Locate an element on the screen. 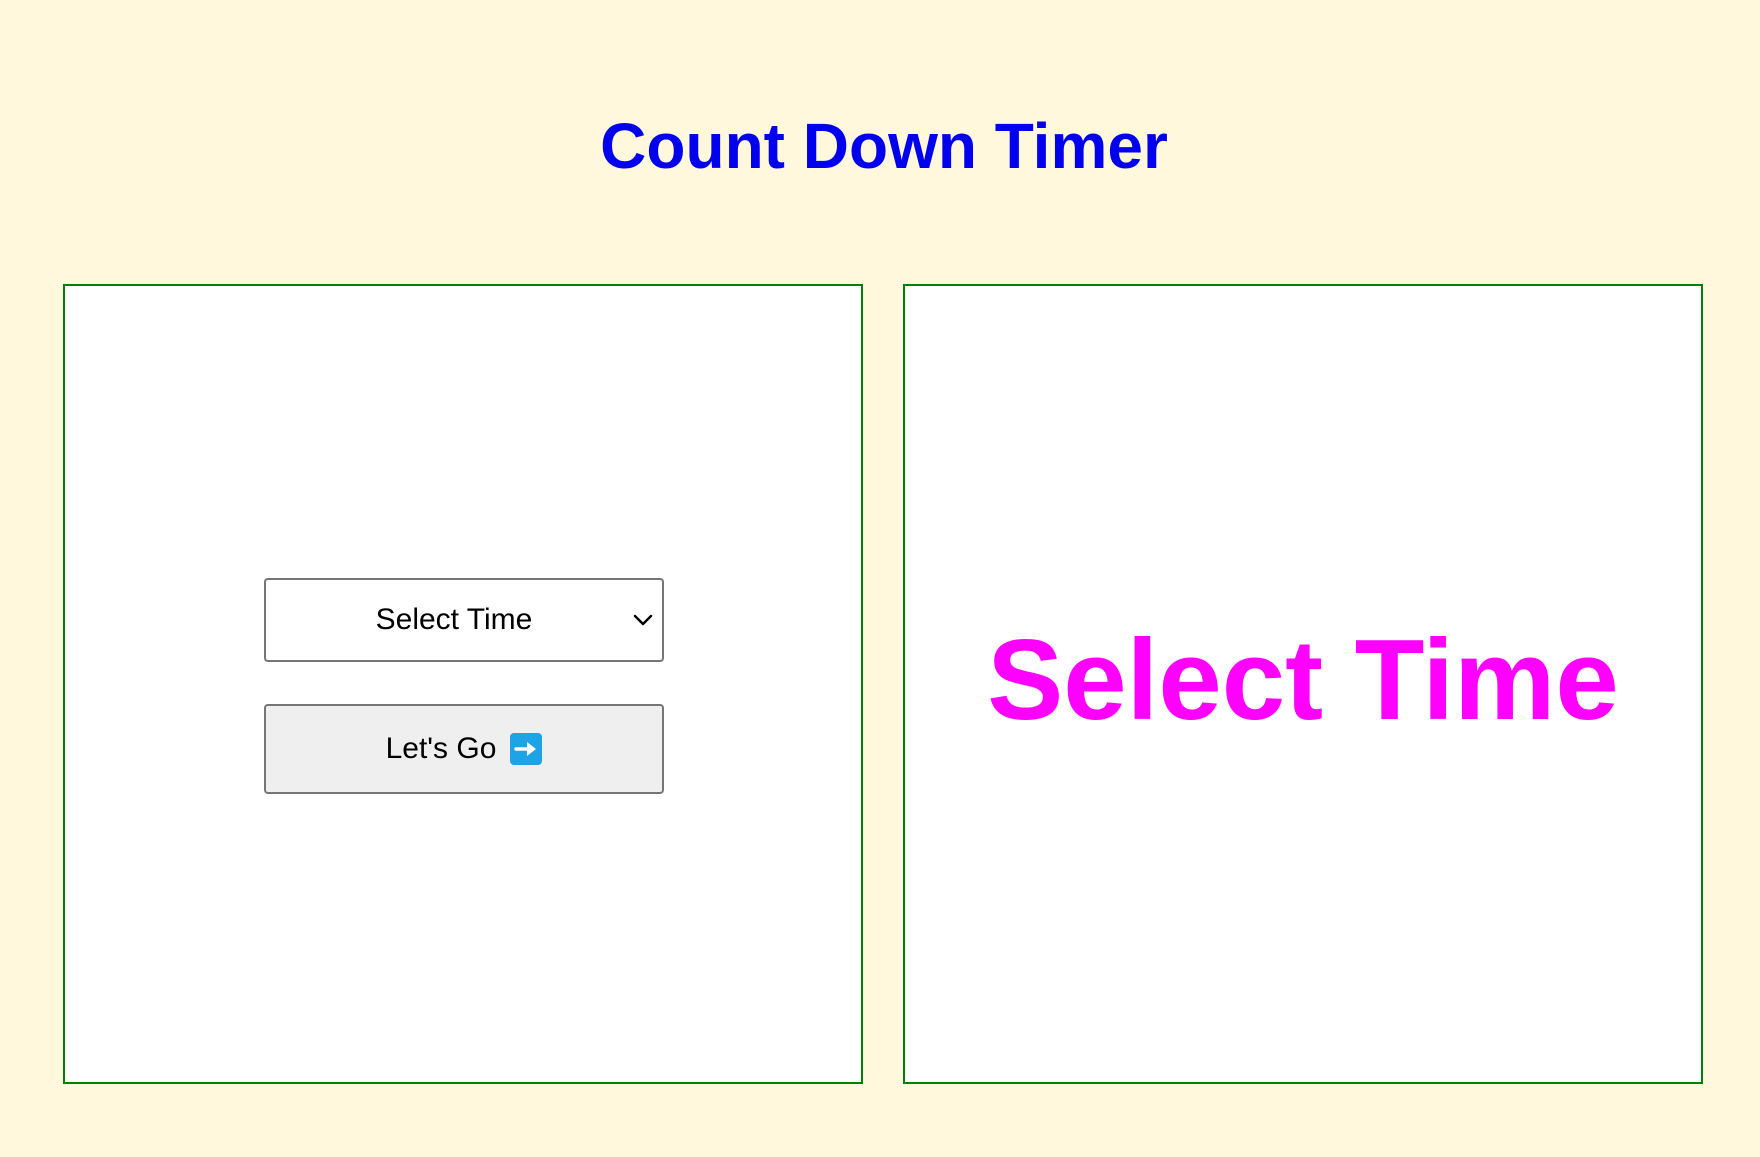 This screenshot has width=1760, height=1157. chevron-down-icon is located at coordinates (643, 620).